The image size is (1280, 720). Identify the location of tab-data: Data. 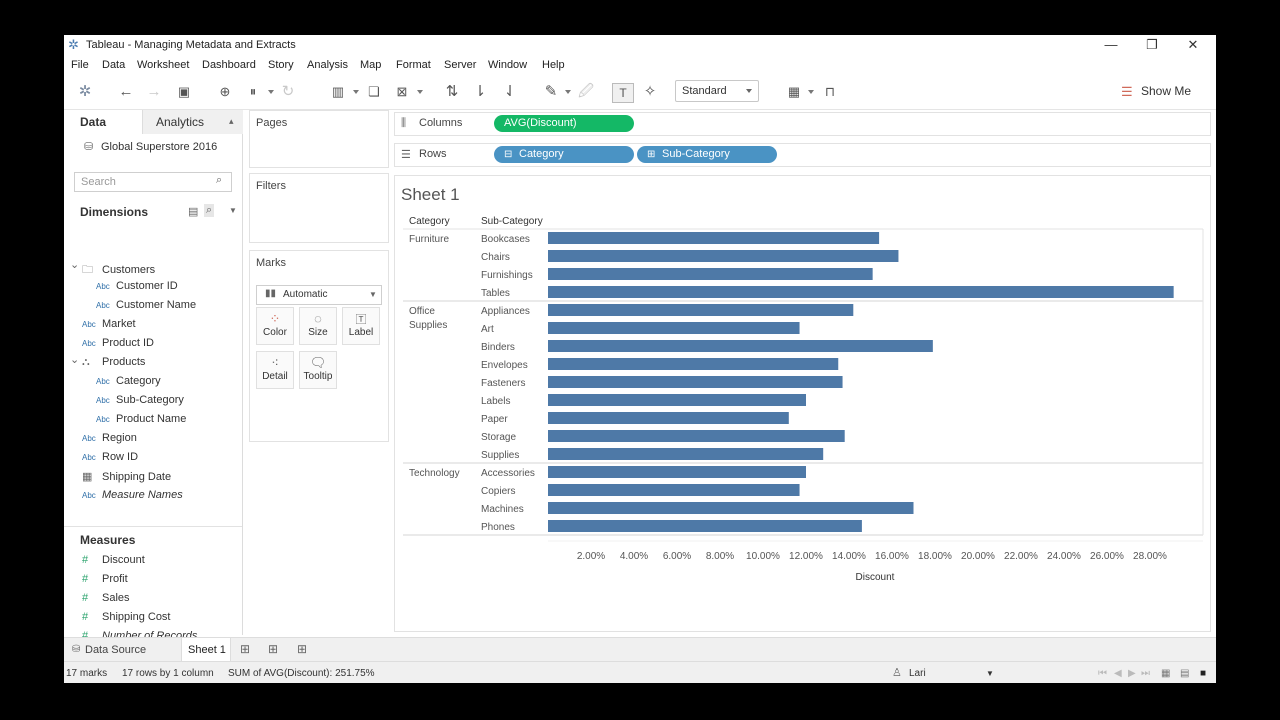
(103, 122).